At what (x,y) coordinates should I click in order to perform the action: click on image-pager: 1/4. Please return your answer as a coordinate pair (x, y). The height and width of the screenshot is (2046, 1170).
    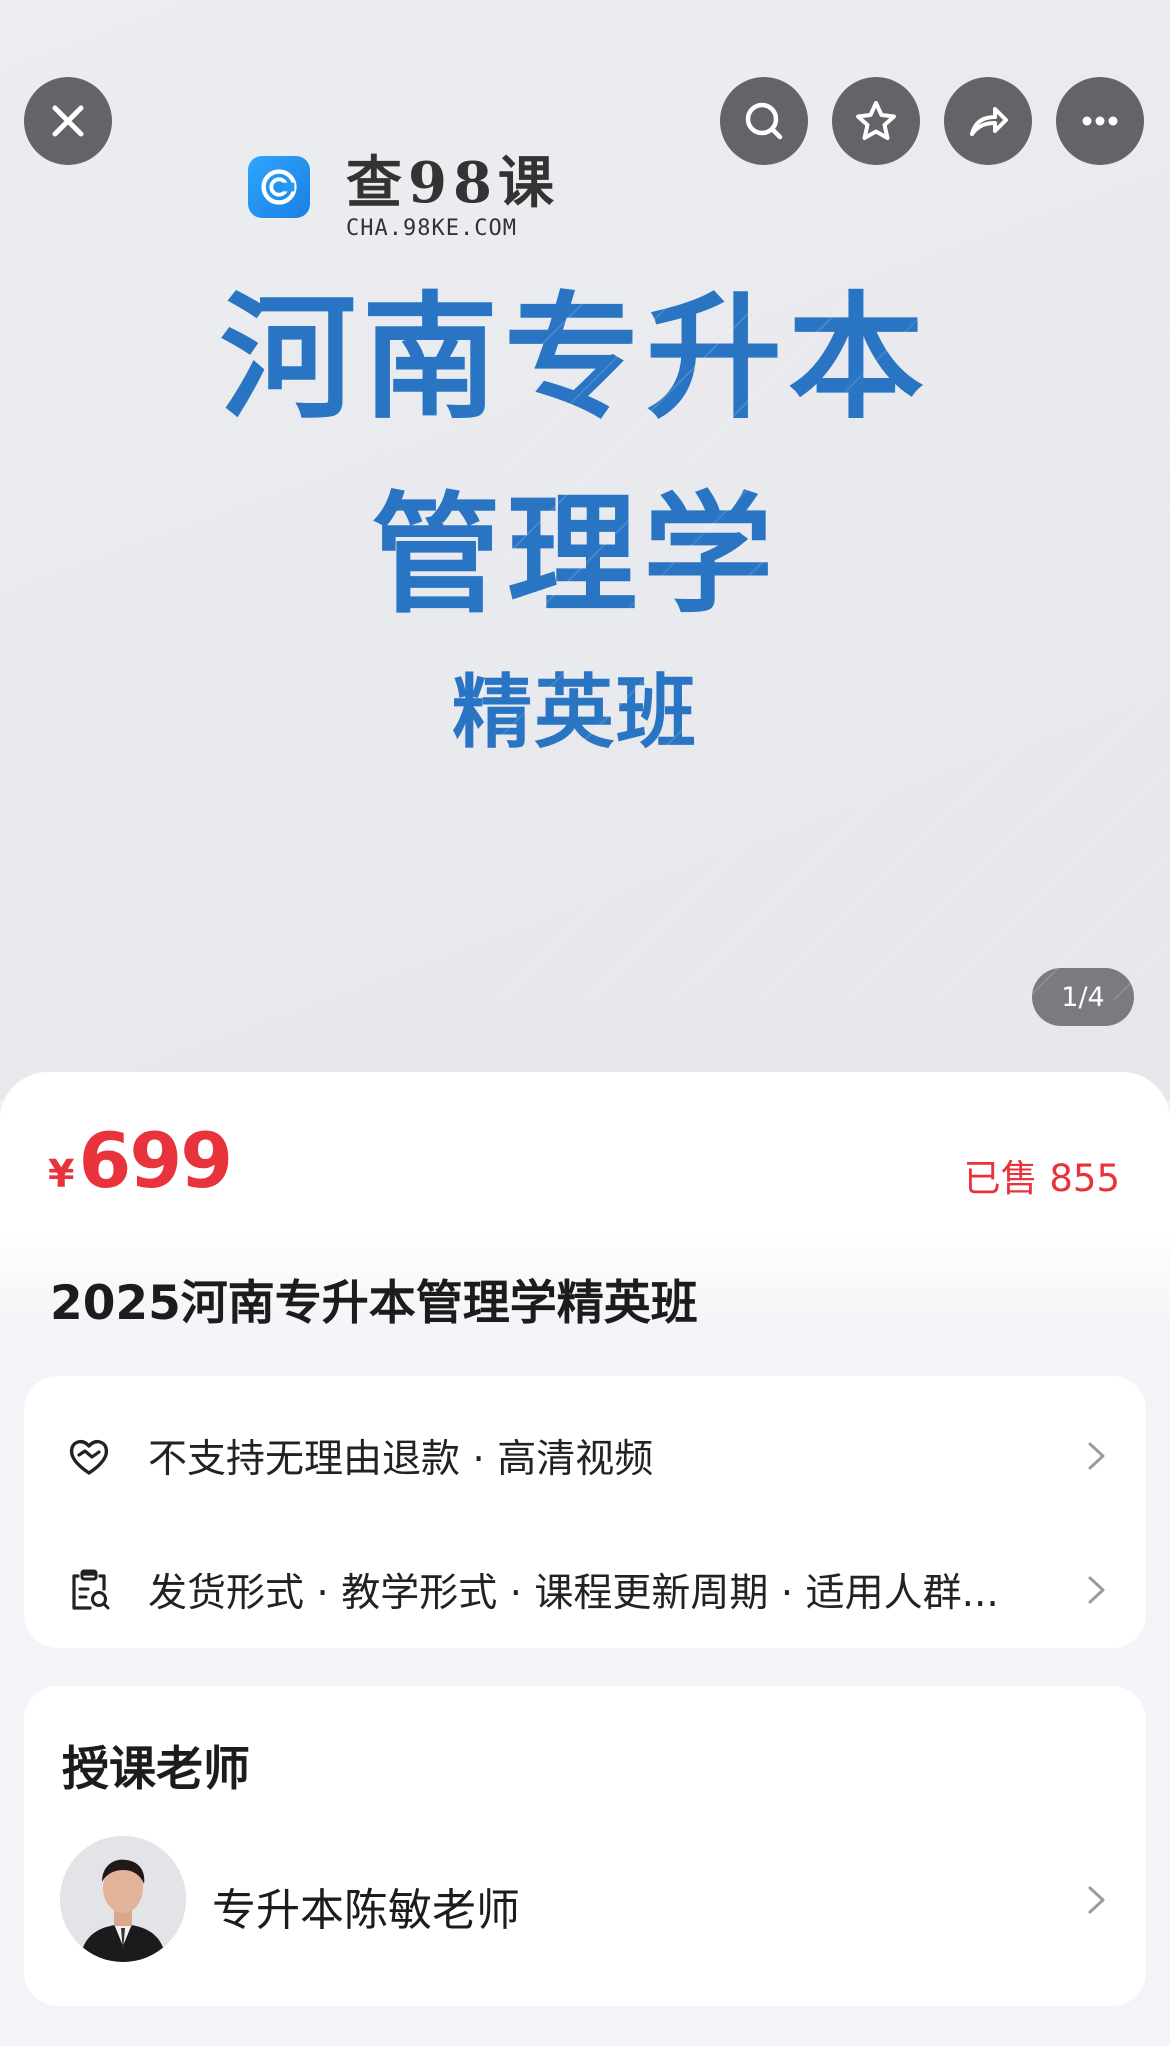
    Looking at the image, I should click on (1083, 997).